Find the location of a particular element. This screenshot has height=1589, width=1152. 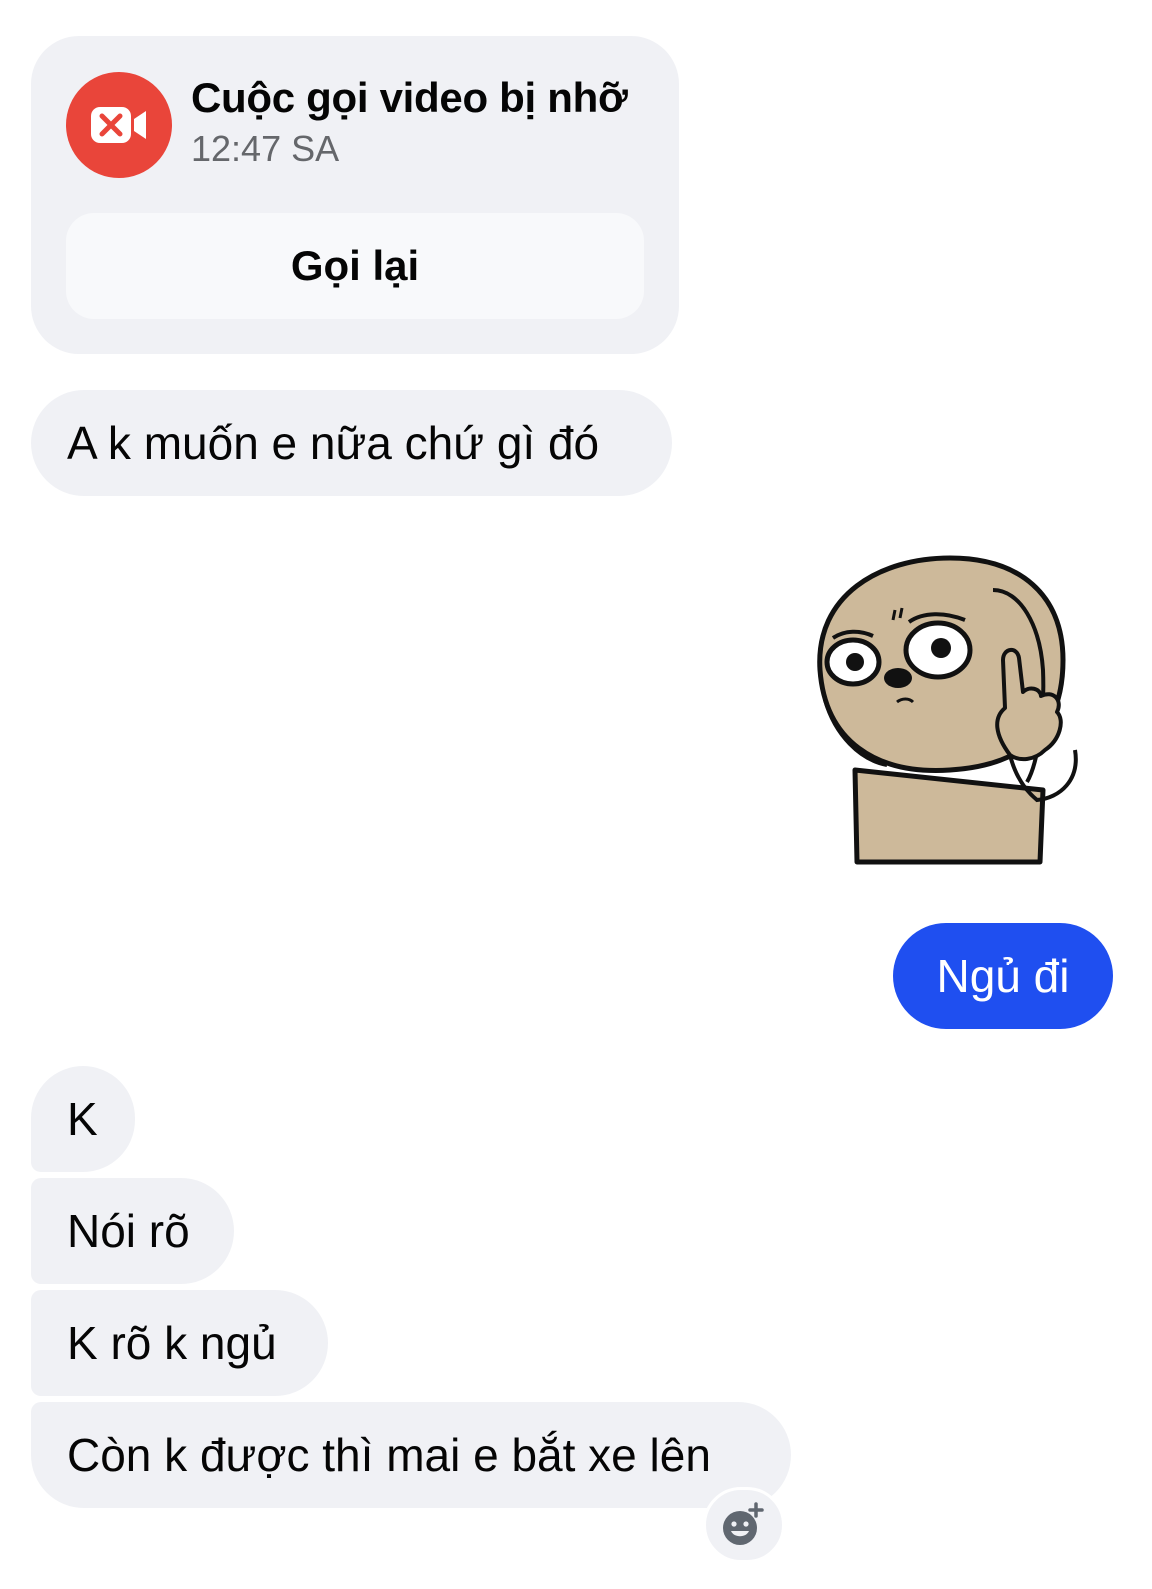

missed-video-call-icon is located at coordinates (119, 125).